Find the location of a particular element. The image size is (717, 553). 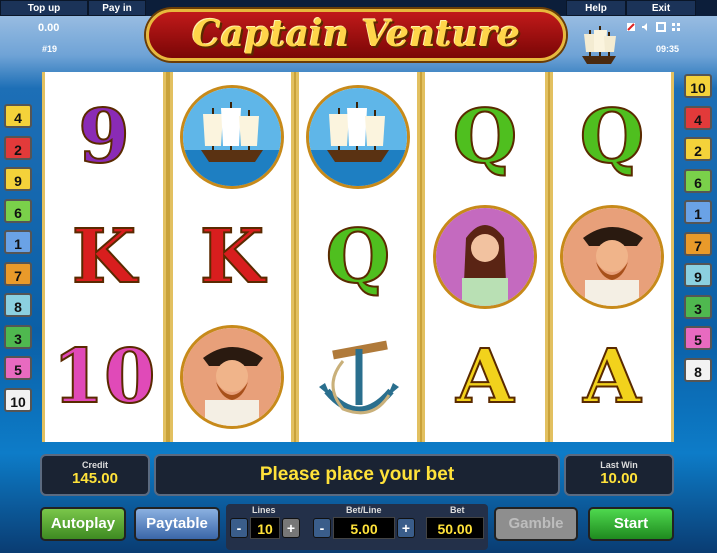

message-panel: Please place your bet is located at coordinates (357, 475).